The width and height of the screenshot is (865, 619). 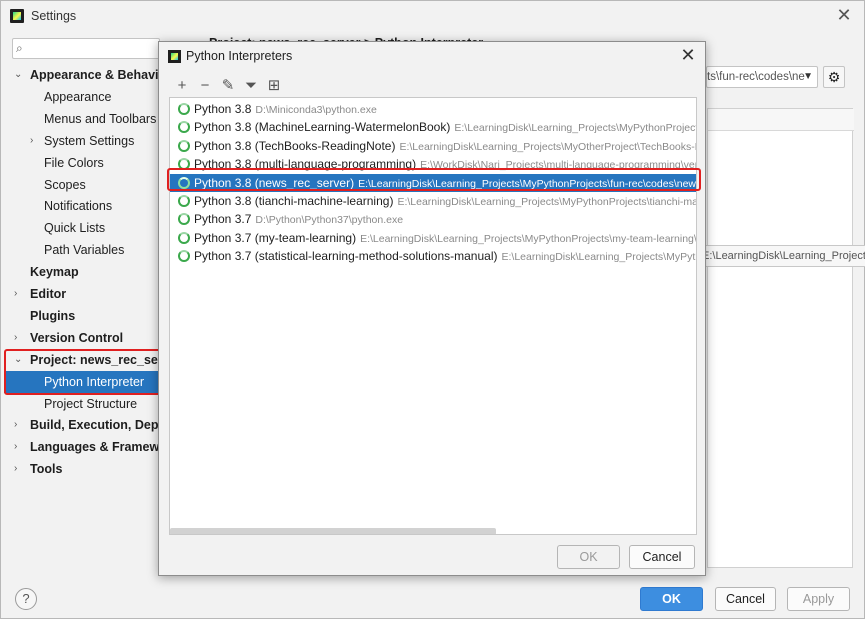 I want to click on sidebar-item-label: Appearance, so click(x=78, y=96).